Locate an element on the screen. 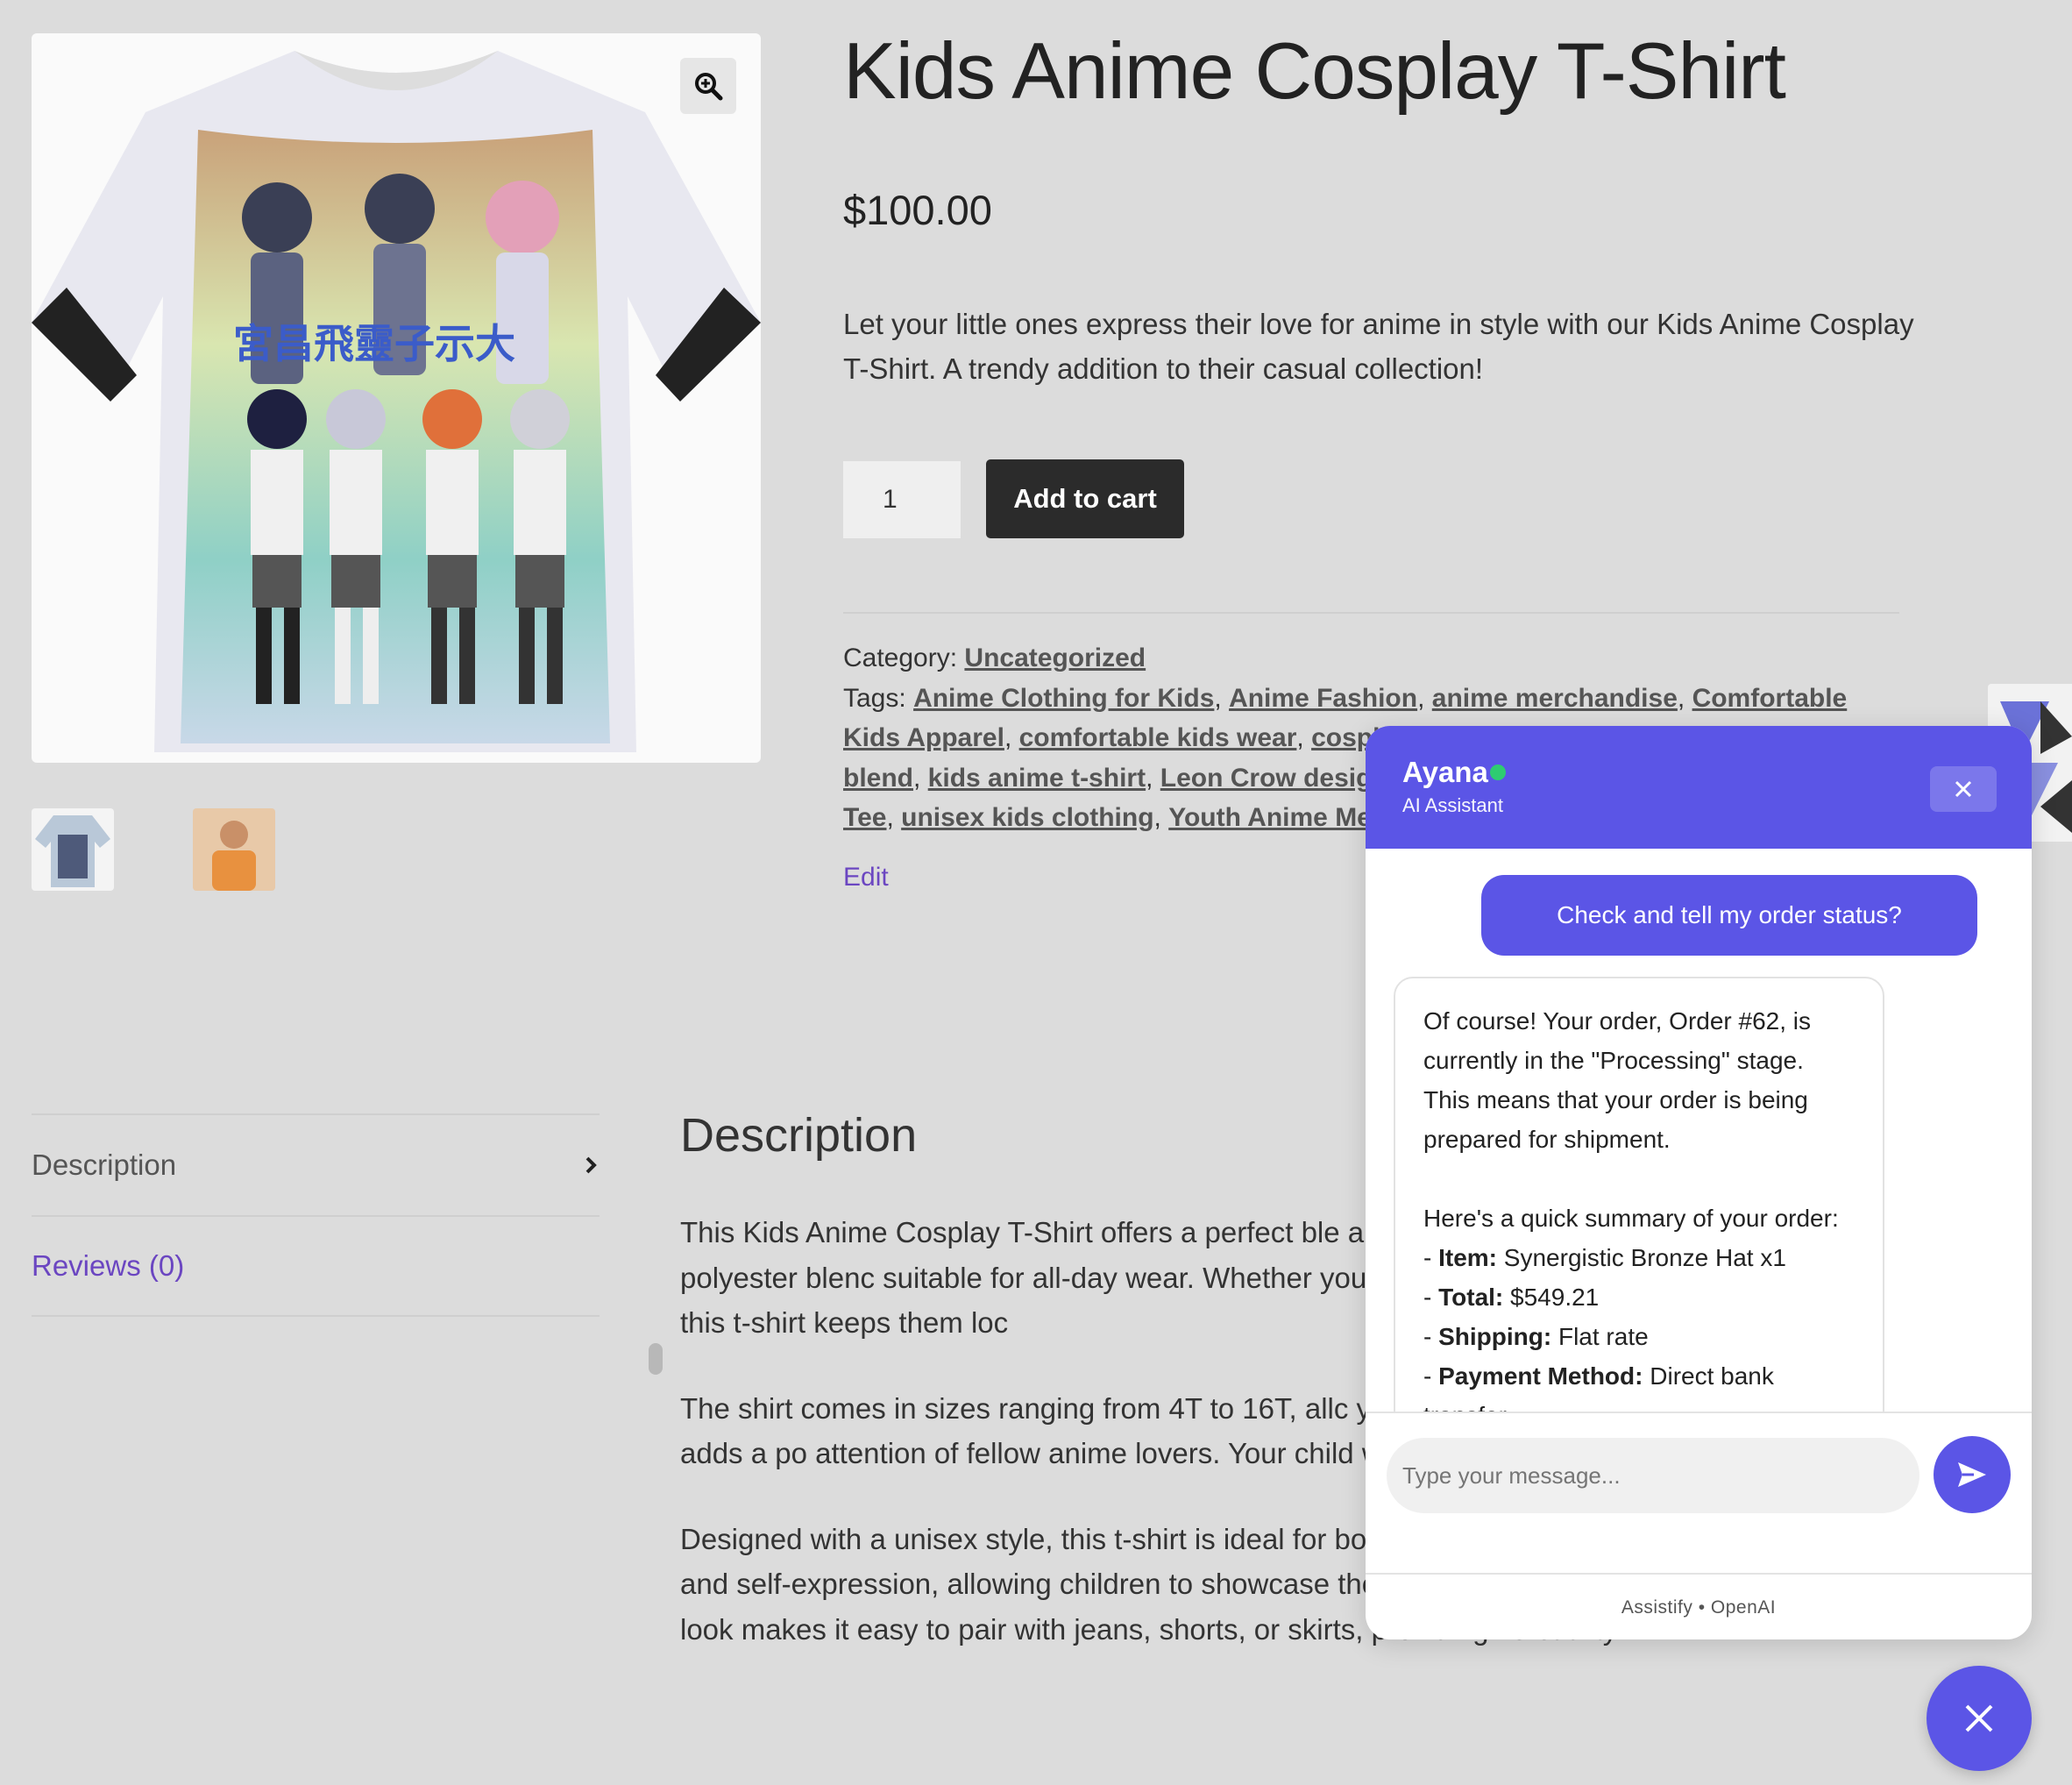 This screenshot has width=2072, height=1785. tag-link: Leon Crow design is located at coordinates (1274, 778).